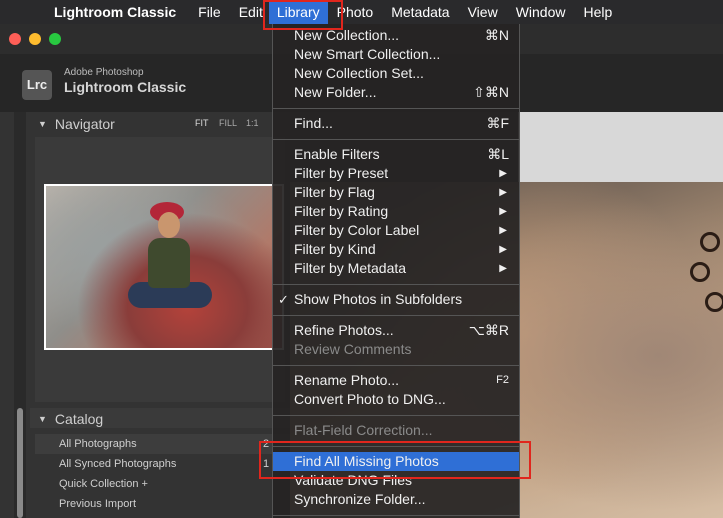  I want to click on lrc-logo-icon: Lrc, so click(37, 85).